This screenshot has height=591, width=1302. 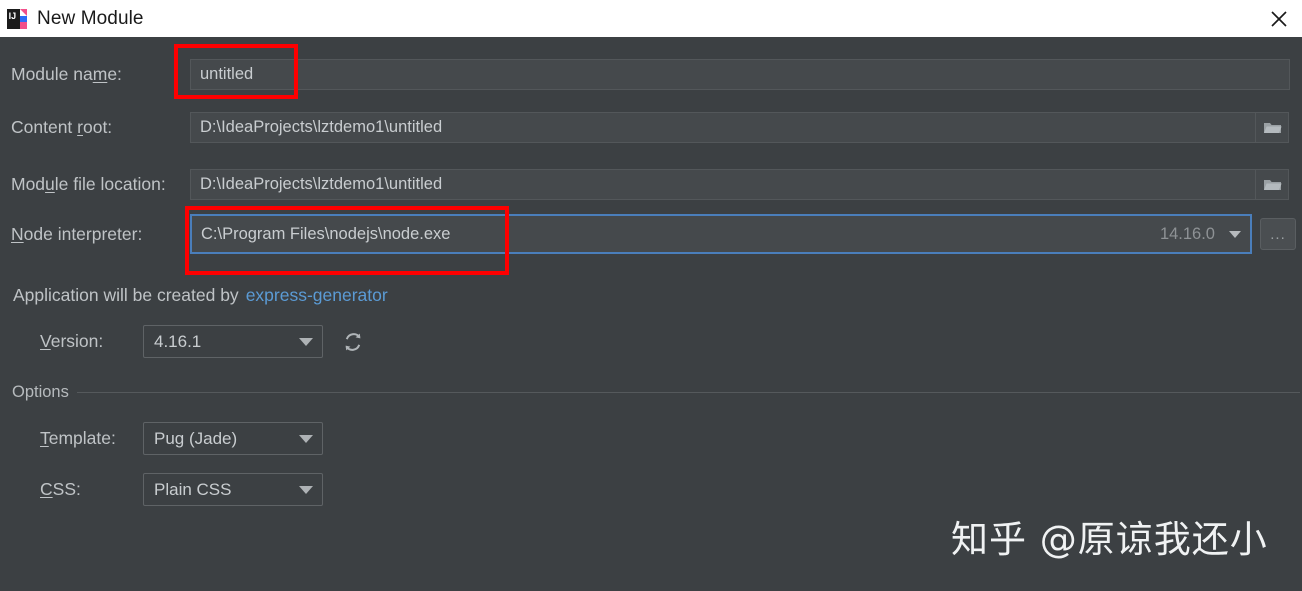 What do you see at coordinates (227, 73) in the screenshot?
I see `module-name-value: untitled` at bounding box center [227, 73].